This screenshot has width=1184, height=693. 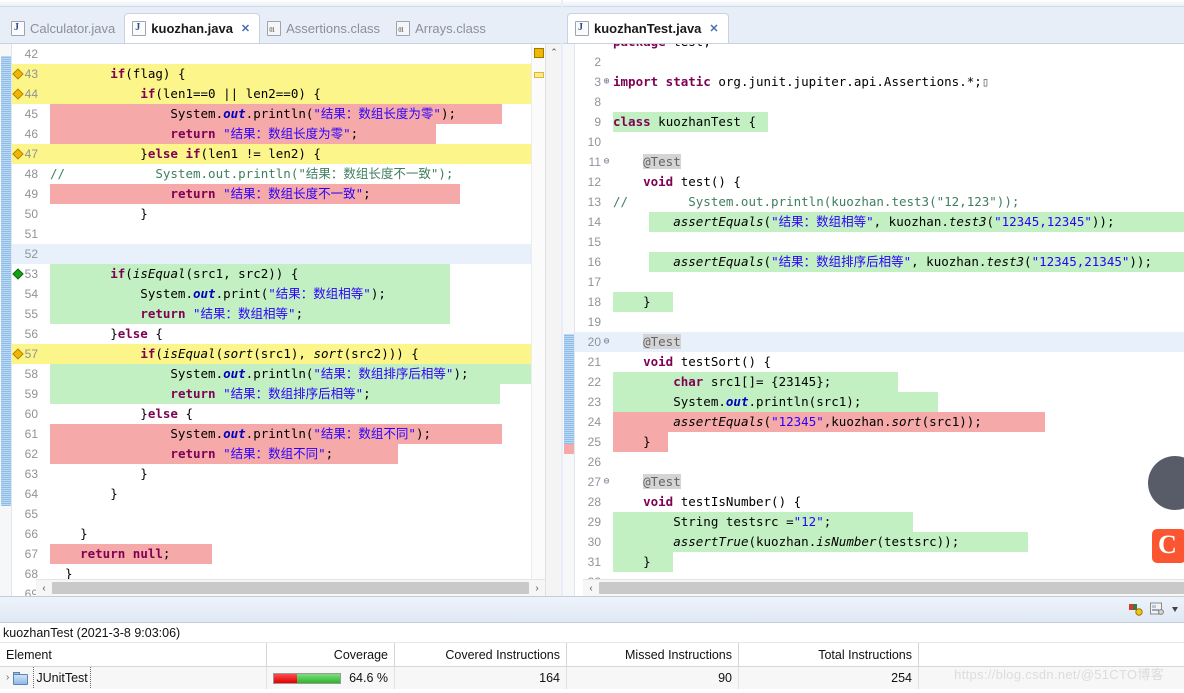 I want to click on code-line: 55 return "结果：数组相等";, so click(x=286, y=314).